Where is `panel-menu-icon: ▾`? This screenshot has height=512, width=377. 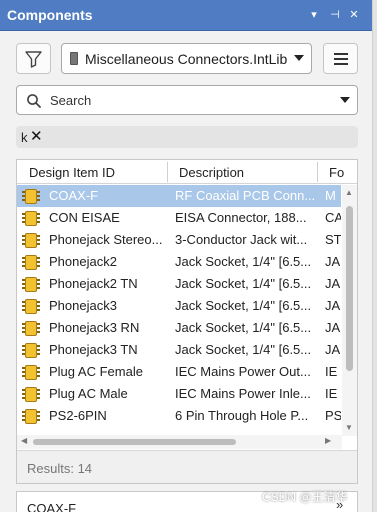
panel-menu-icon: ▾ is located at coordinates (314, 15).